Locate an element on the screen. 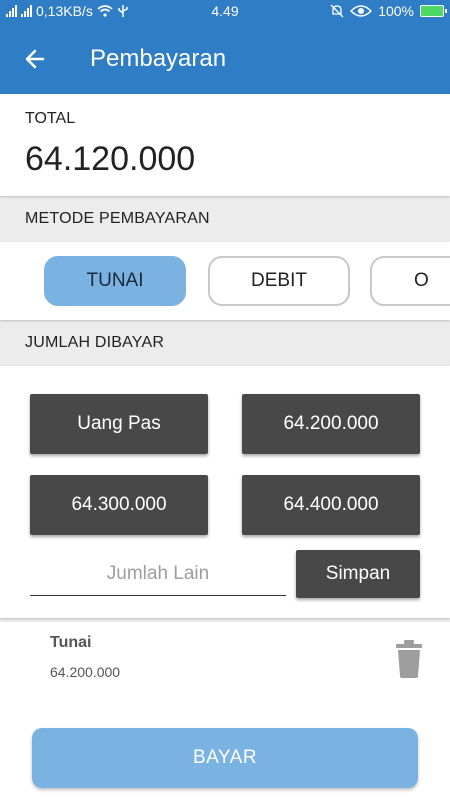 The width and height of the screenshot is (450, 800). total-value: 64.120.000 is located at coordinates (110, 159).